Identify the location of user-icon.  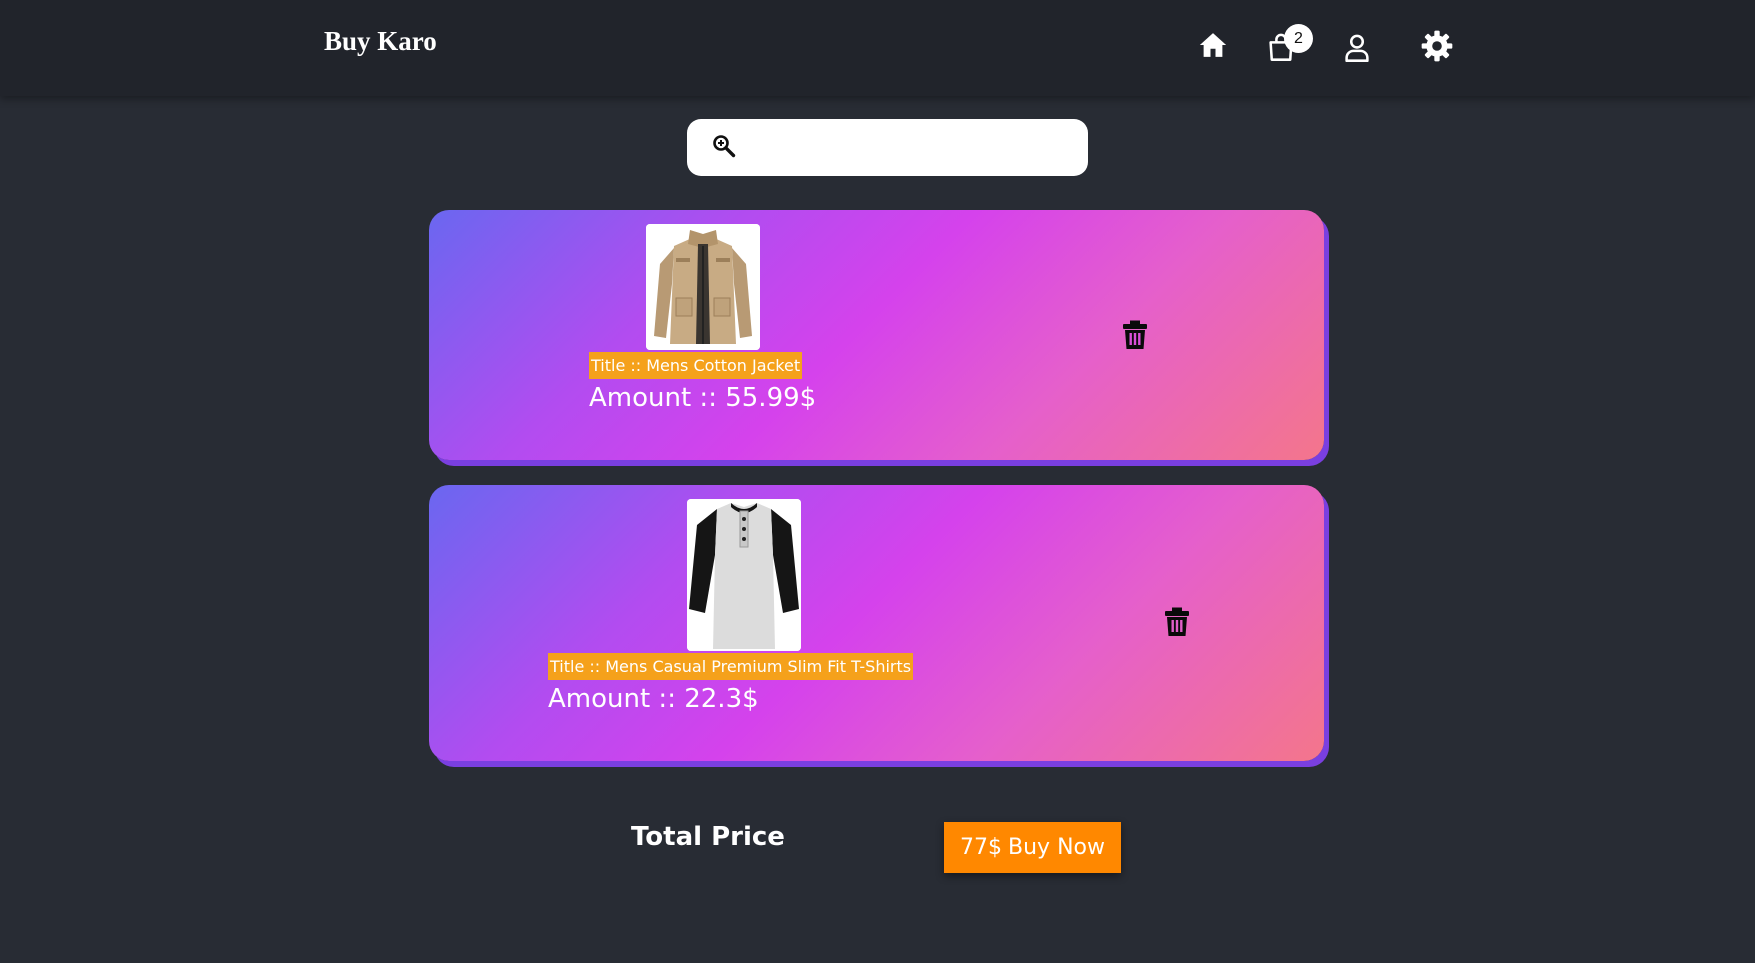
(1357, 48).